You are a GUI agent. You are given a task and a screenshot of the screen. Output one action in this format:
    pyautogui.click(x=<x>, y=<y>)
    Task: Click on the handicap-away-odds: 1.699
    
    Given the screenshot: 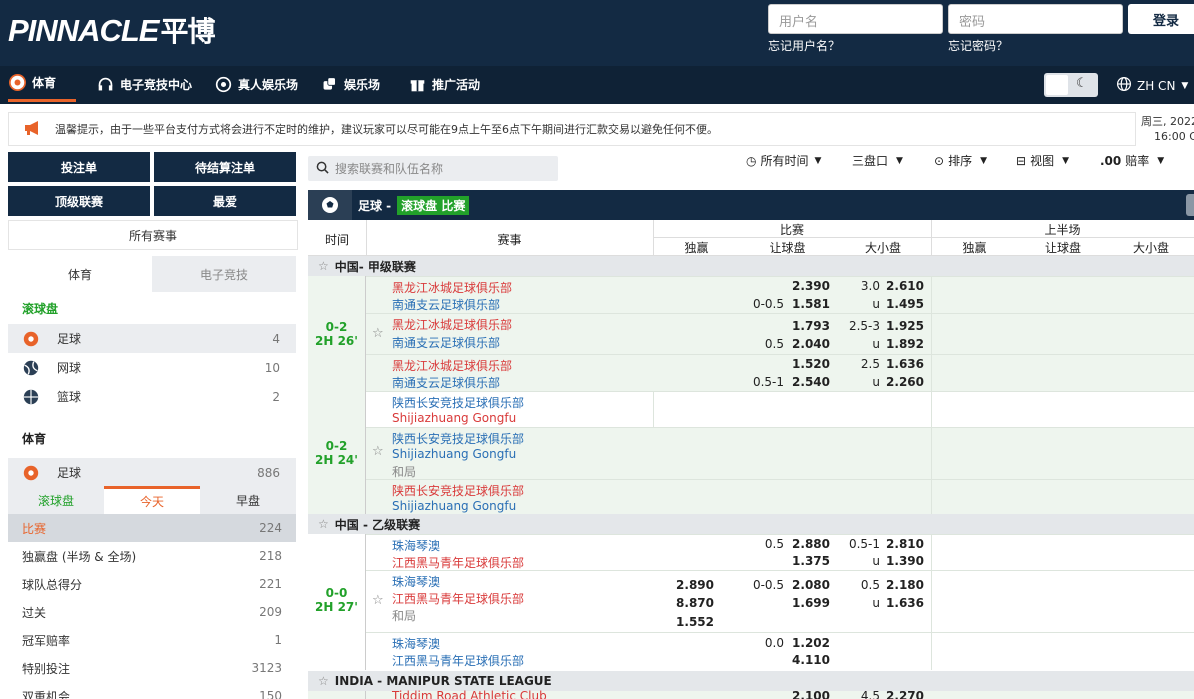 What is the action you would take?
    pyautogui.click(x=809, y=603)
    